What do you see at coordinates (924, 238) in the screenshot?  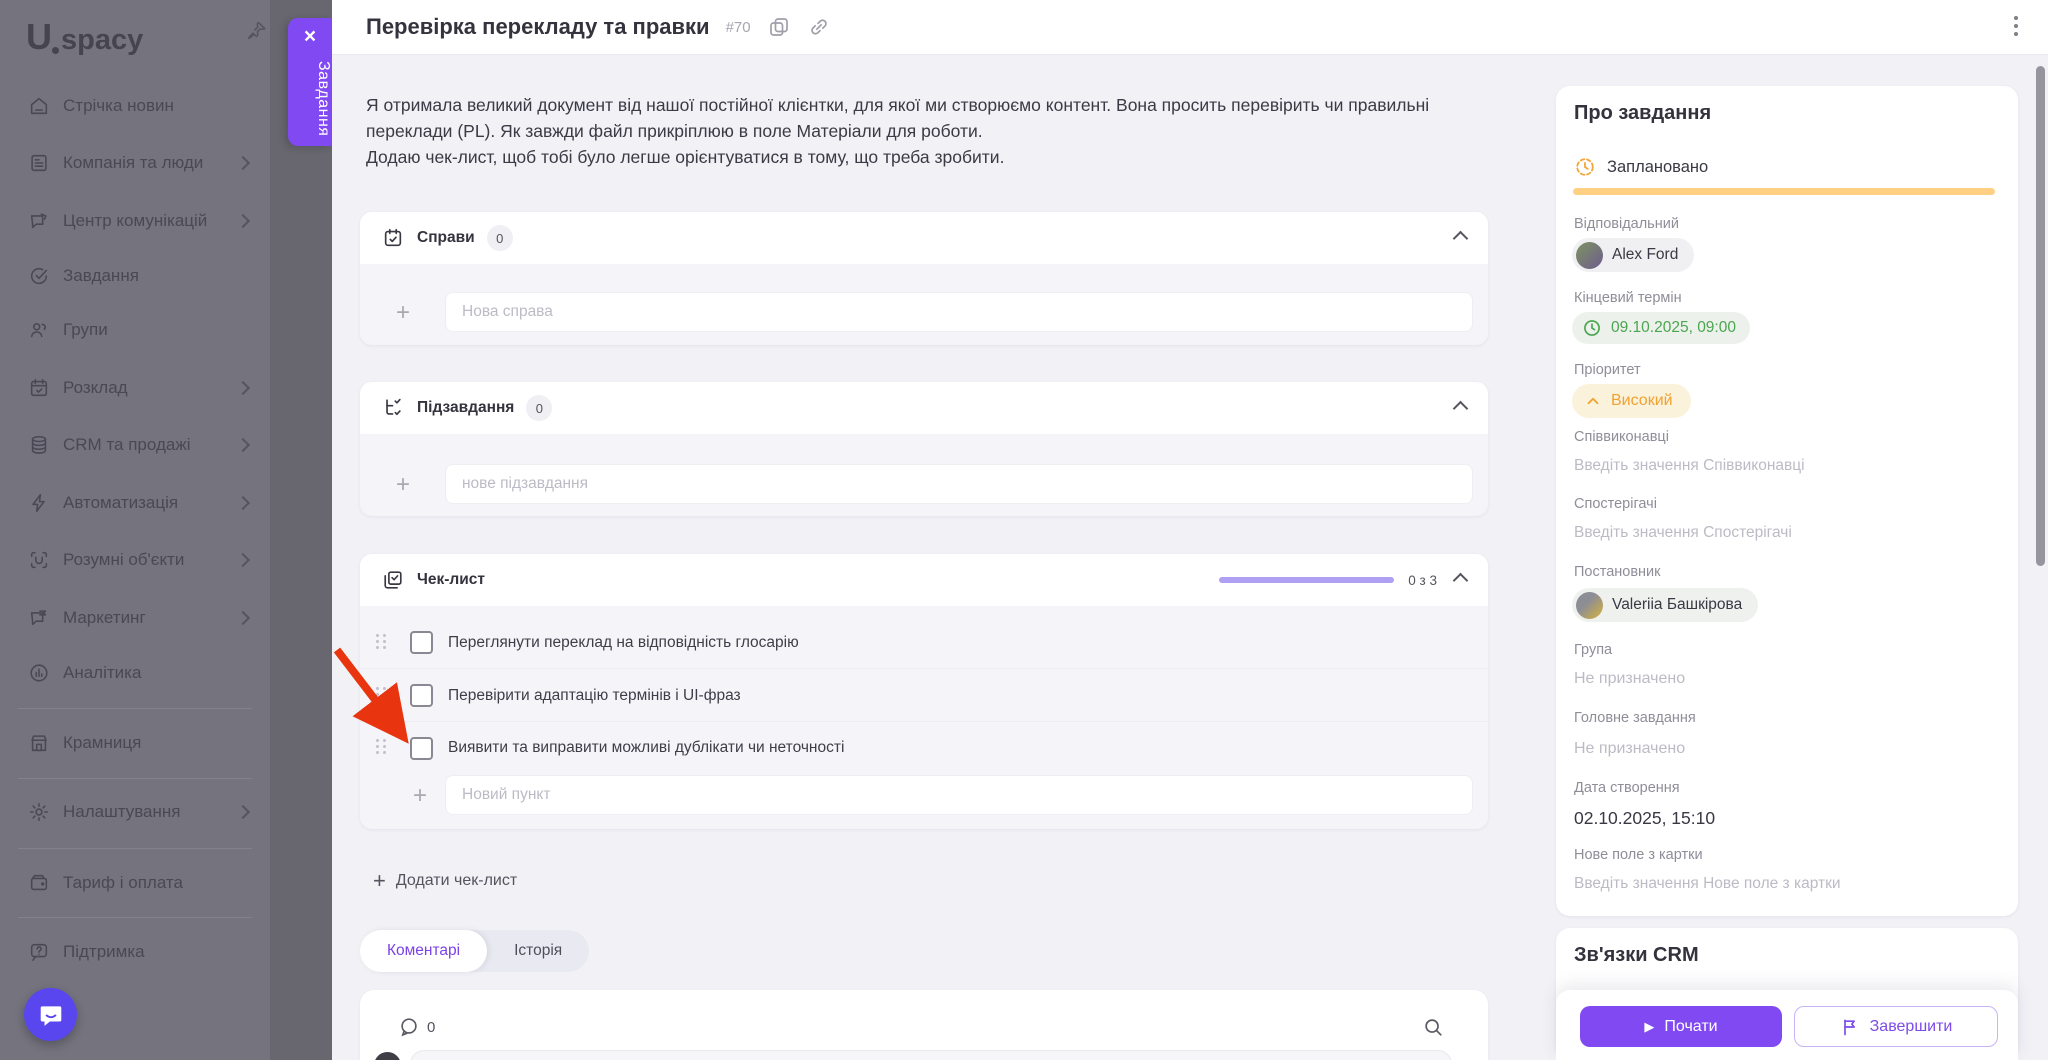 I see `activities-header: Справи 0` at bounding box center [924, 238].